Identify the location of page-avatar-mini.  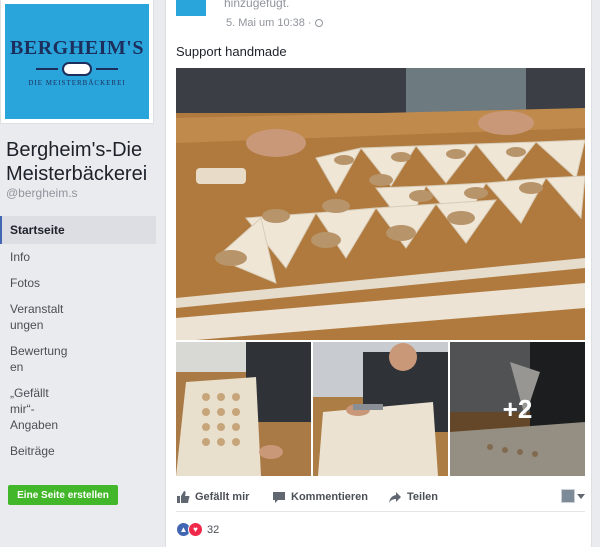
(568, 496).